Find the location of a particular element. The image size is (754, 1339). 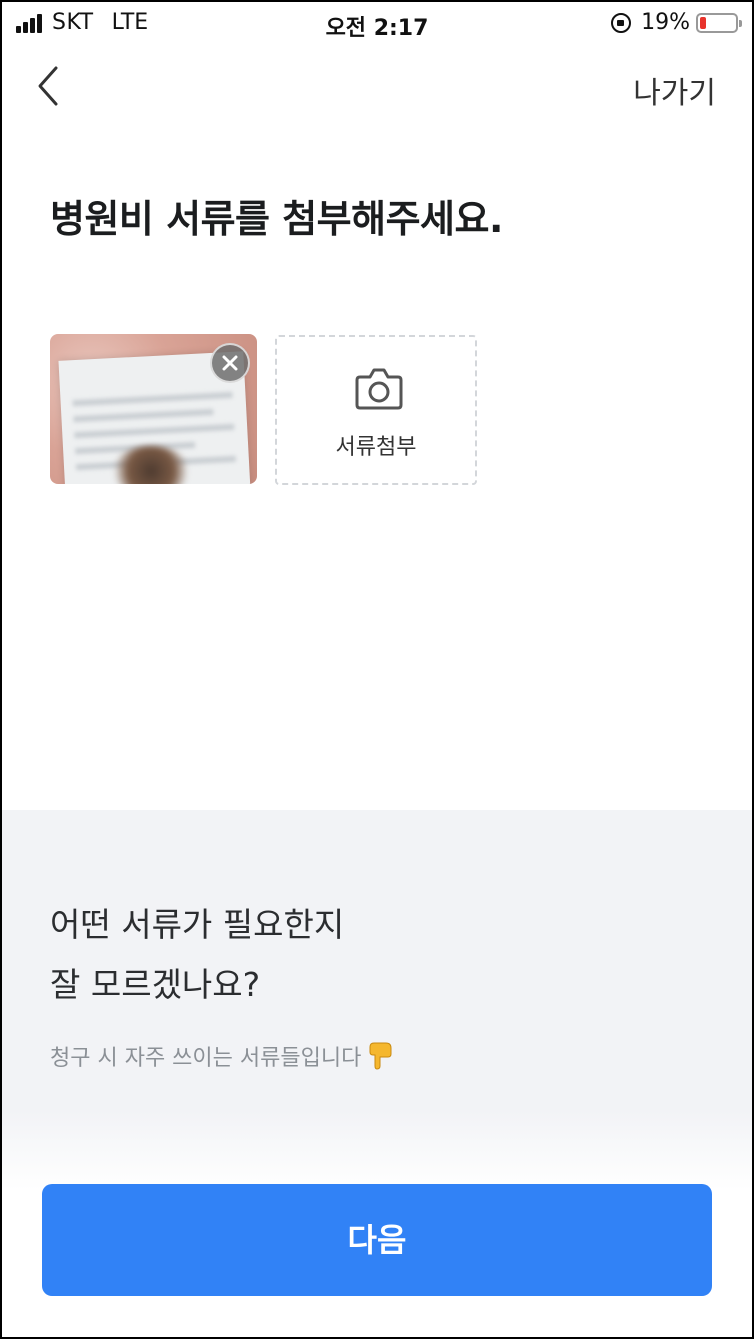

close-icon is located at coordinates (230, 363).